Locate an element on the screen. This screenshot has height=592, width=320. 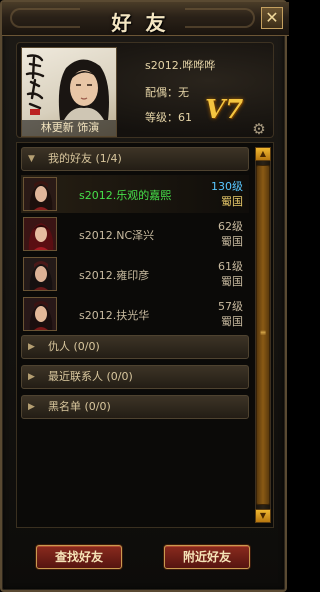
player-name: s2012.哗哗哗 is located at coordinates (180, 65).